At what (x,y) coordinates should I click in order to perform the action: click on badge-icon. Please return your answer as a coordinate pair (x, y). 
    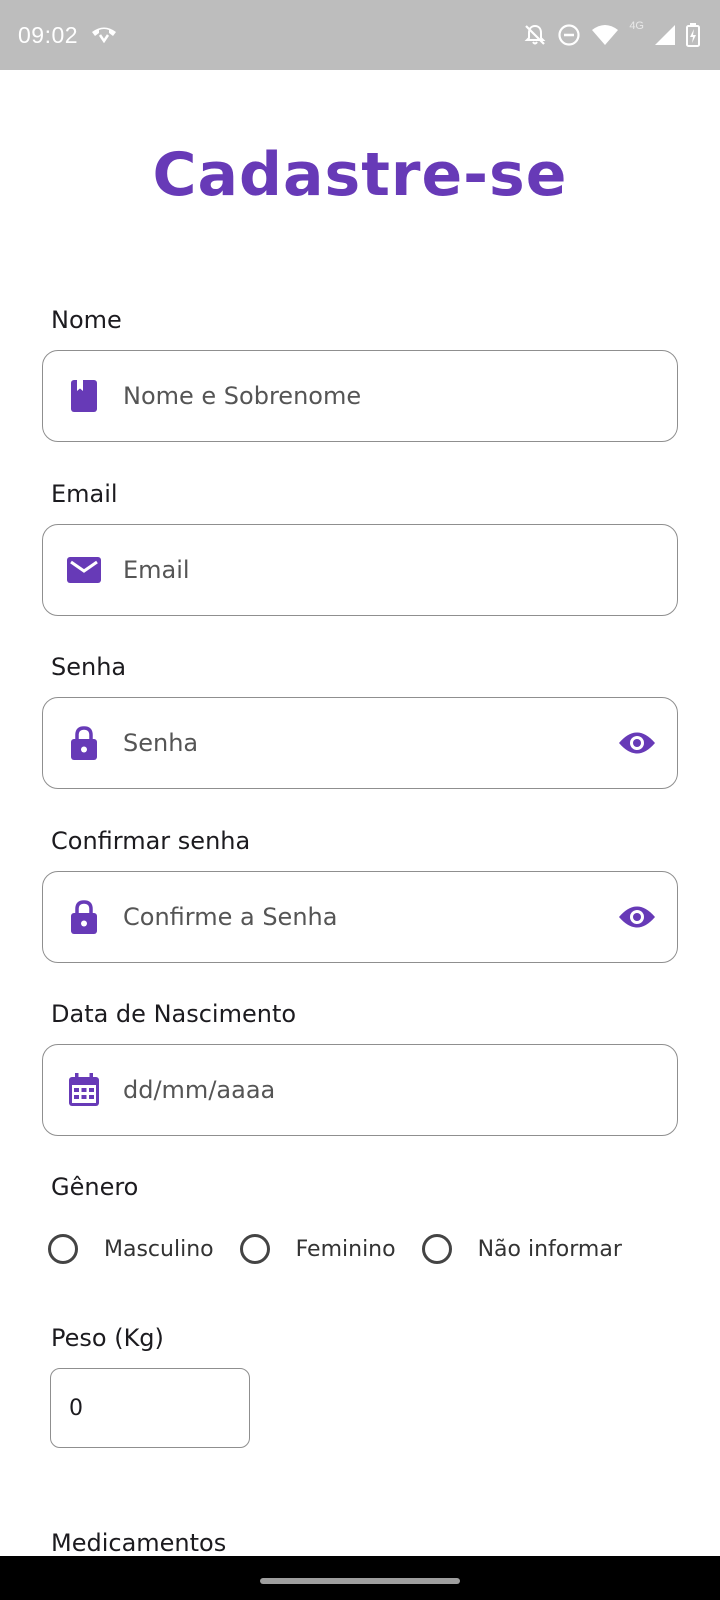
    Looking at the image, I should click on (84, 396).